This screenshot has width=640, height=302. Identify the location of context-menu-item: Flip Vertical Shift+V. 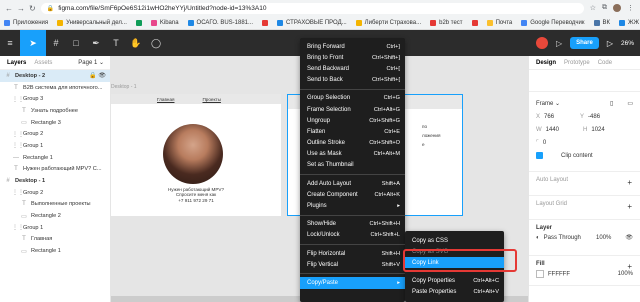
(352, 264).